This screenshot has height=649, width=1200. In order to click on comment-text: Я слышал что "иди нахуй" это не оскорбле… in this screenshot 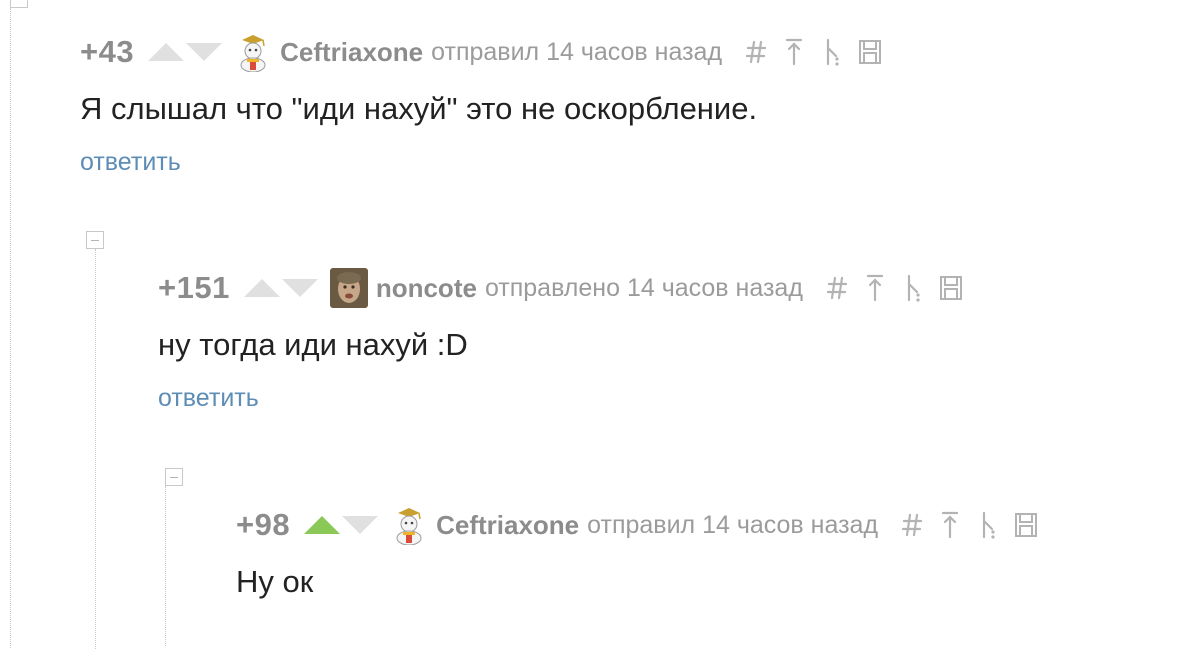, I will do `click(419, 108)`.